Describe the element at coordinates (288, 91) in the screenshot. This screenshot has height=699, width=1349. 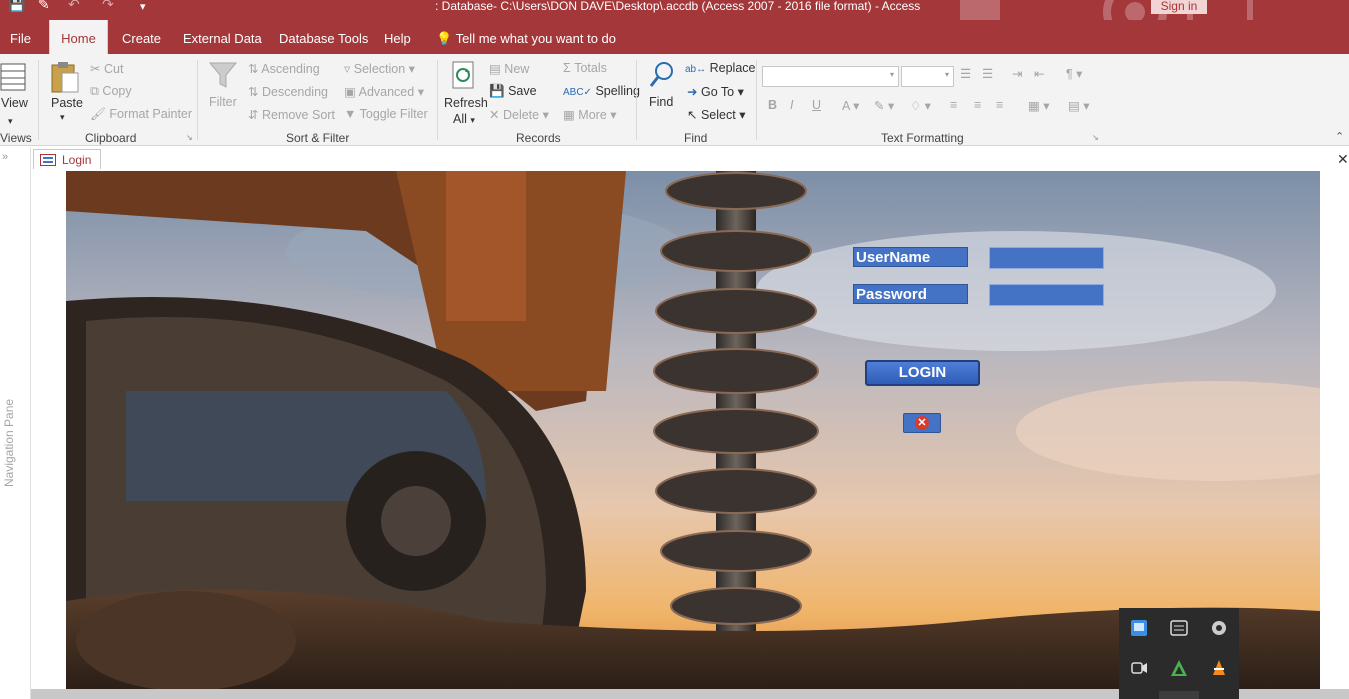
I see `descending-button: ⇅ Descending` at that location.